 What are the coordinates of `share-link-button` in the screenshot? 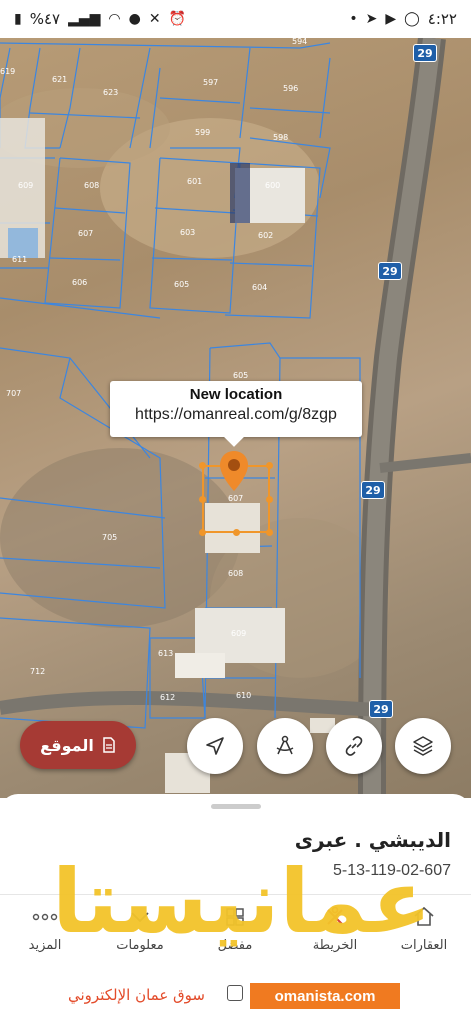 It's located at (354, 746).